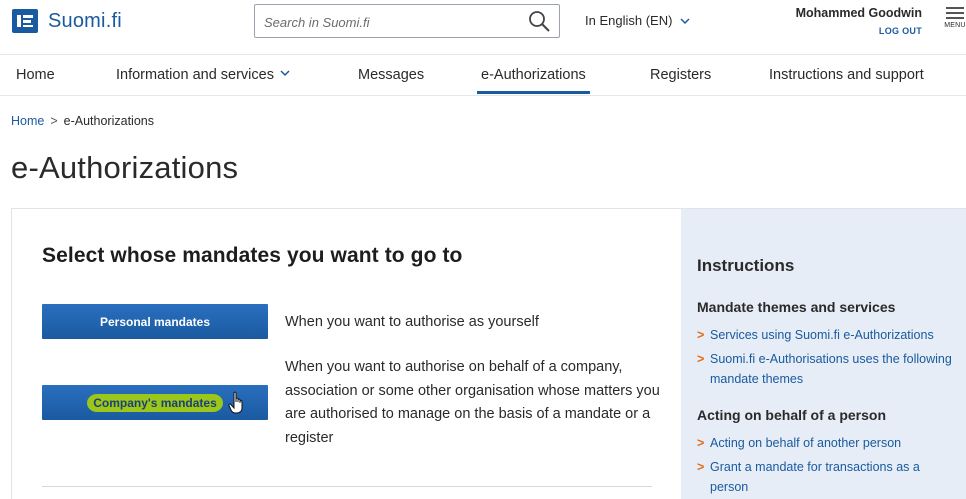  I want to click on search-box, so click(407, 21).